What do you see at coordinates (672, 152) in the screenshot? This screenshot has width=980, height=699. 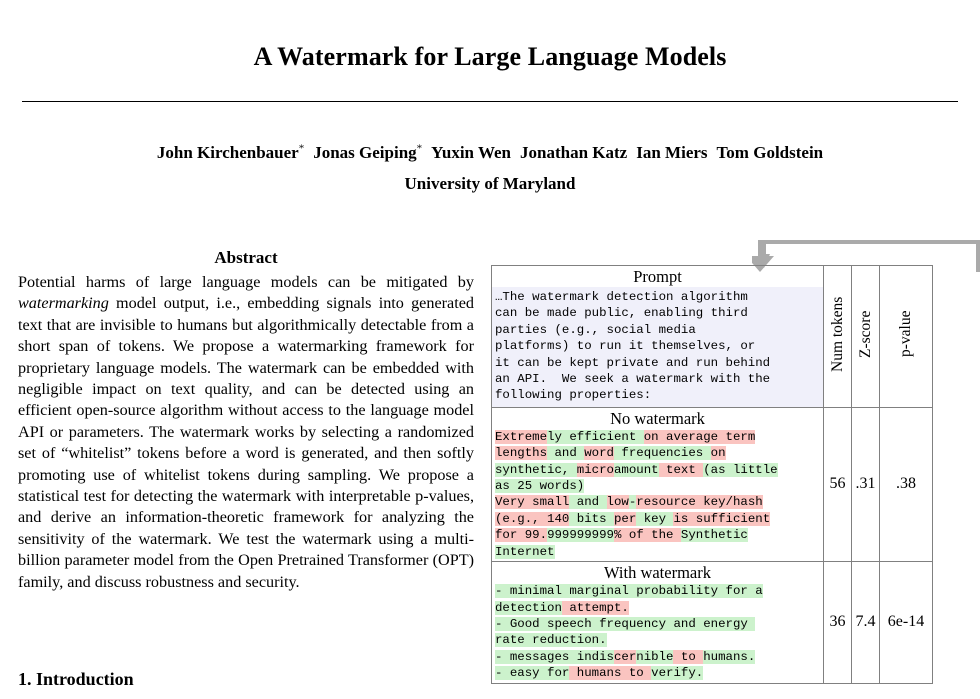 I see `author: Ian Miers` at bounding box center [672, 152].